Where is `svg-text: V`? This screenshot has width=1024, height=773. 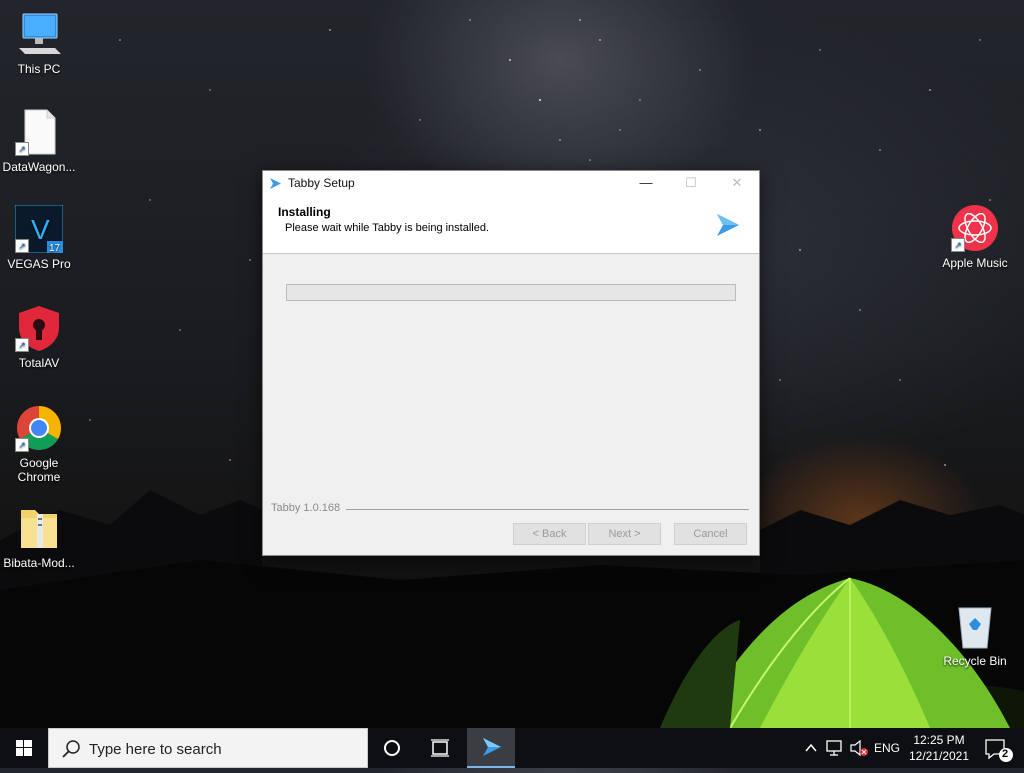
svg-text: V is located at coordinates (40, 229).